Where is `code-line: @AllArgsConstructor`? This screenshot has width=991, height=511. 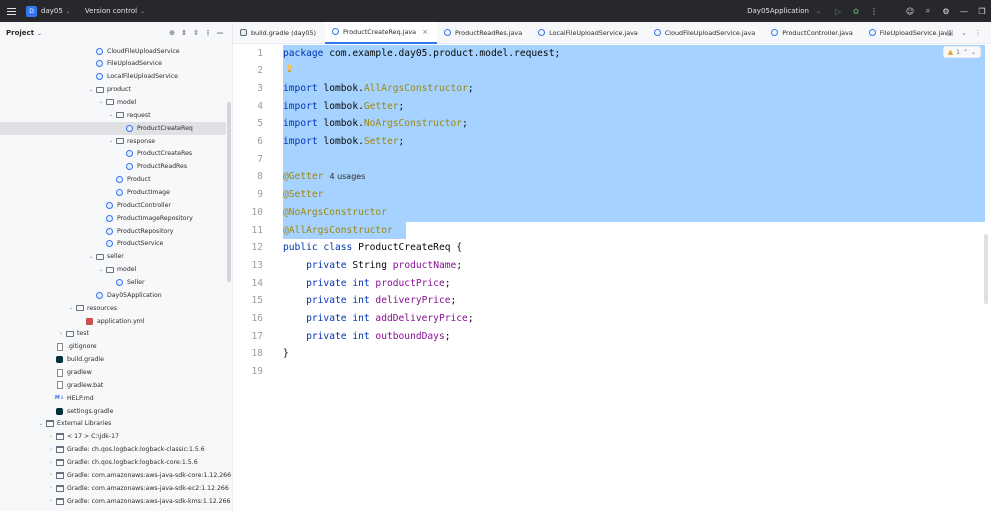 code-line: @AllArgsConstructor is located at coordinates (338, 231).